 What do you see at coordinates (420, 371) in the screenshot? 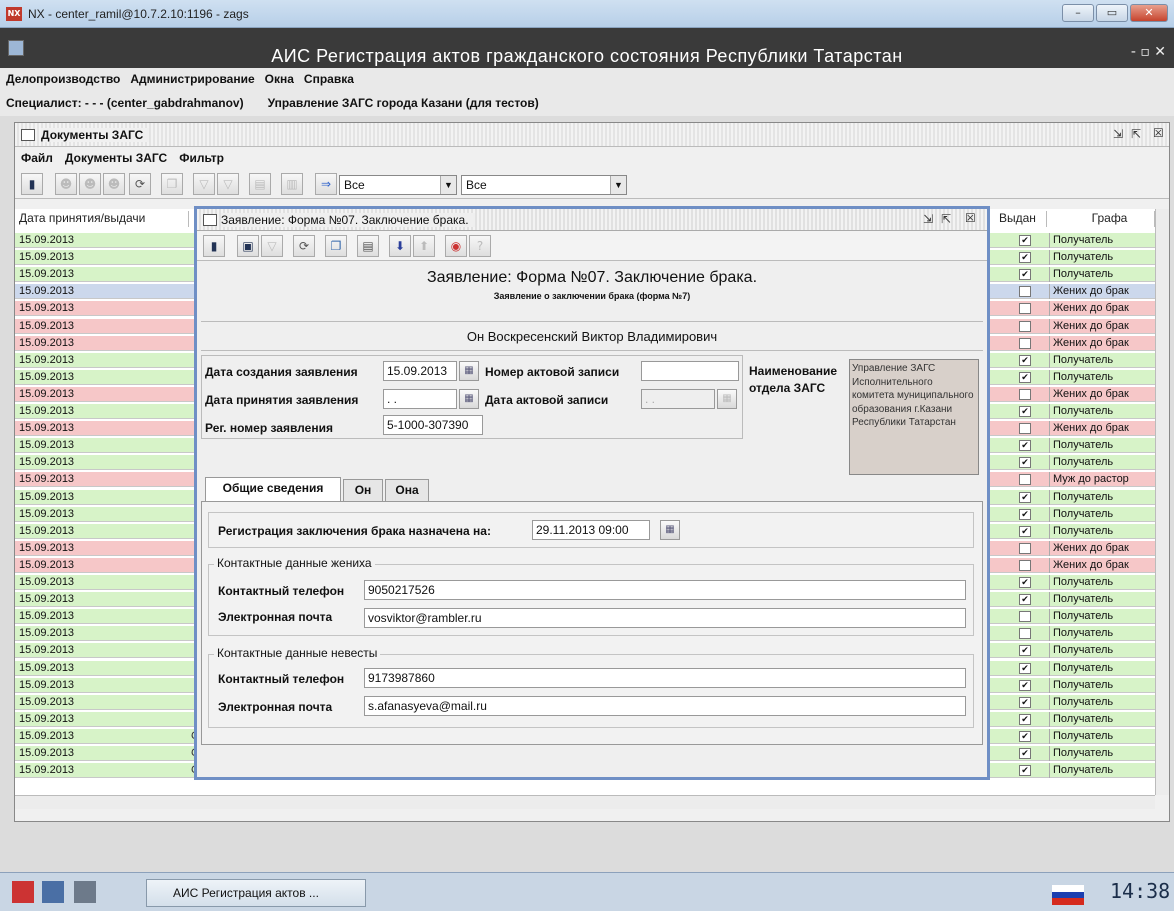
I see `created-date-field: 15.09.2013` at bounding box center [420, 371].